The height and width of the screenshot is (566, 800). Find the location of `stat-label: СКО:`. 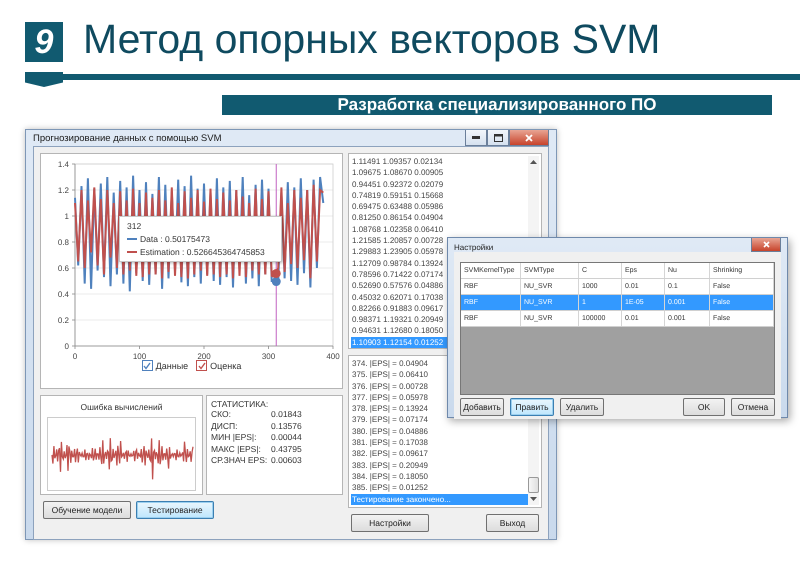

stat-label: СКО: is located at coordinates (221, 414).